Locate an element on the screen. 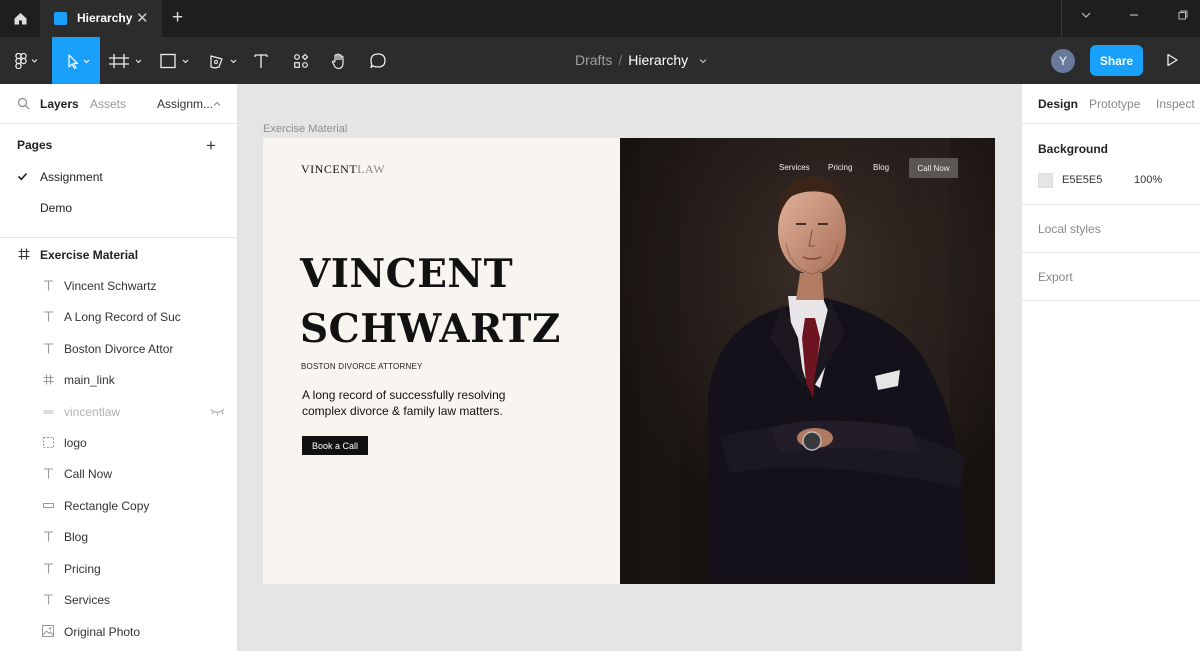  resources-tool is located at coordinates (301, 60).